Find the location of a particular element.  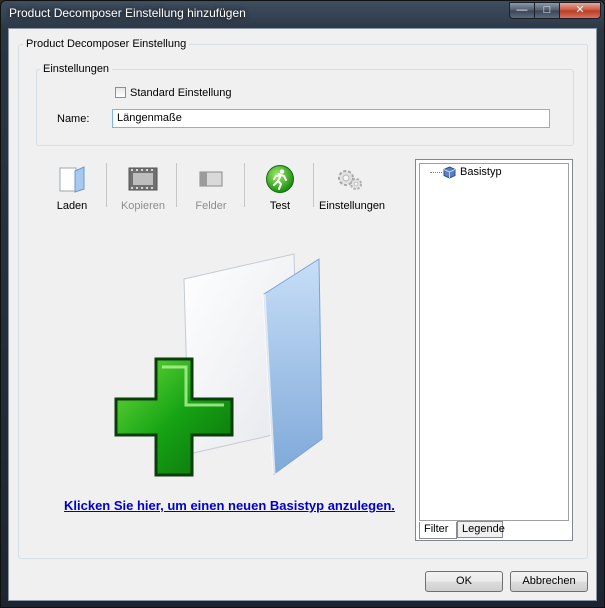

tab-legende: Legende is located at coordinates (481, 529).